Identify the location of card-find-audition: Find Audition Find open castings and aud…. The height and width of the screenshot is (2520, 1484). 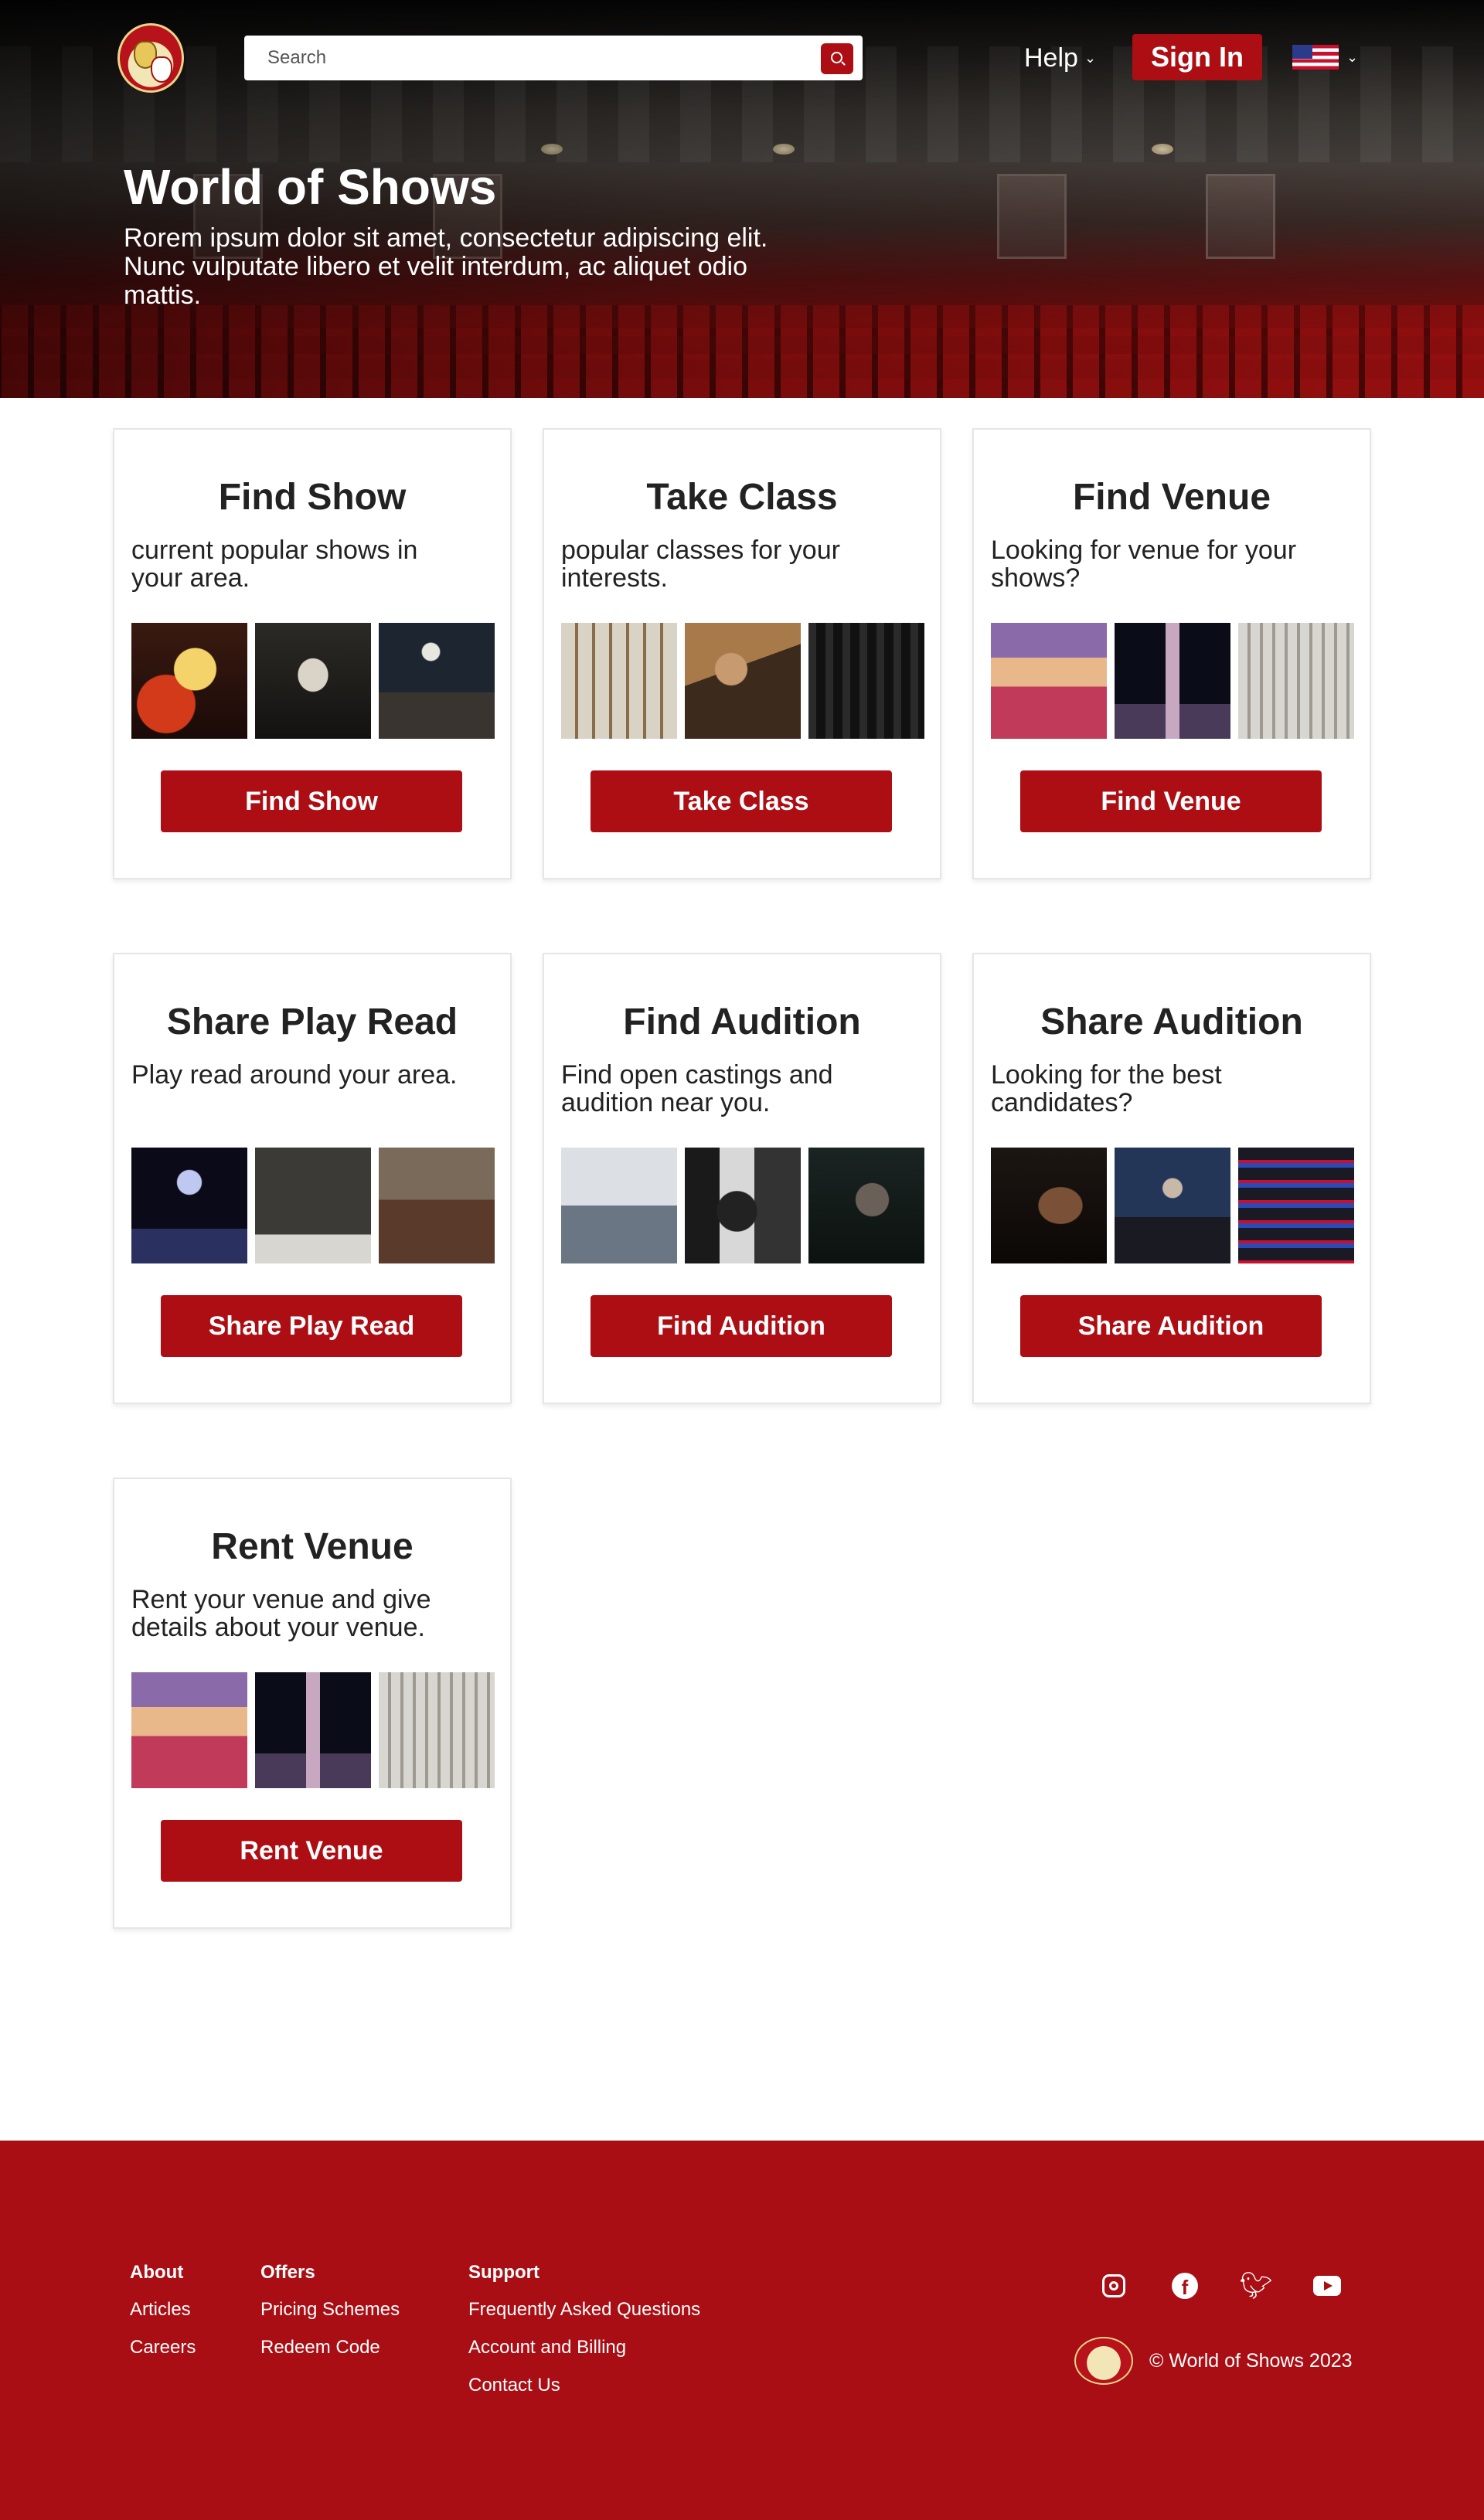
(742, 1178).